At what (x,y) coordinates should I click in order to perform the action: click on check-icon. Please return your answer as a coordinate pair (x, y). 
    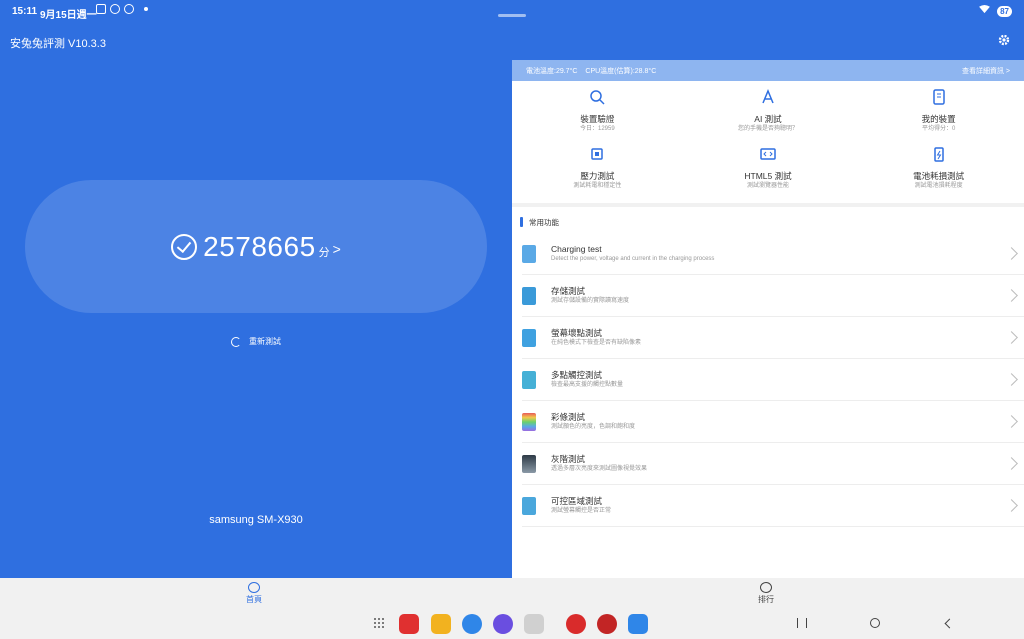
    Looking at the image, I should click on (184, 246).